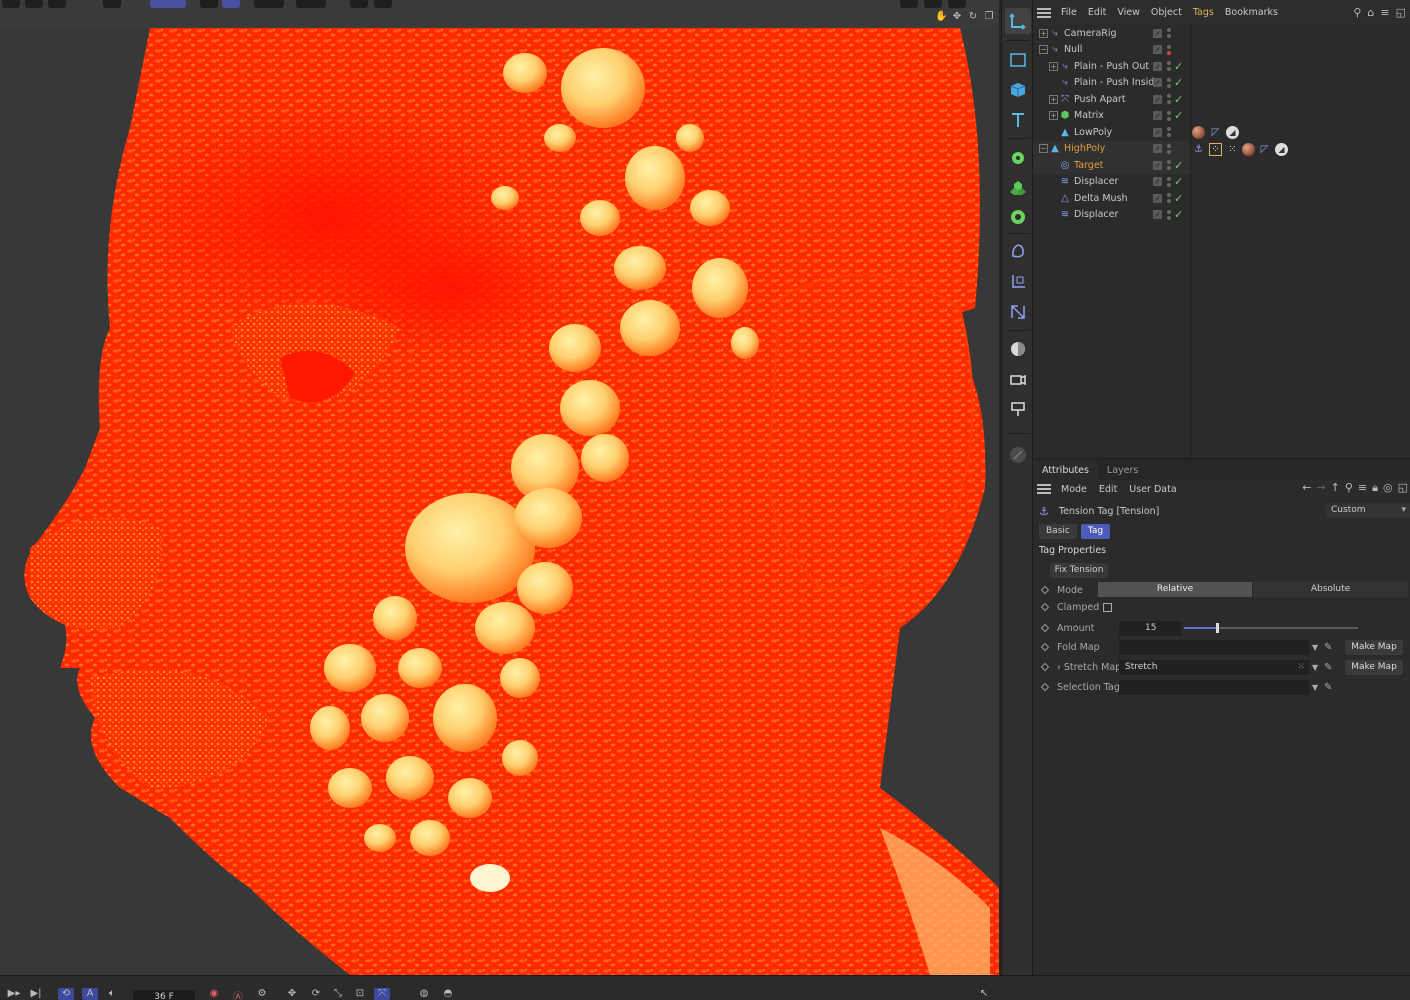 This screenshot has height=1000, width=1410. I want to click on cube-primitive-icon, so click(1018, 90).